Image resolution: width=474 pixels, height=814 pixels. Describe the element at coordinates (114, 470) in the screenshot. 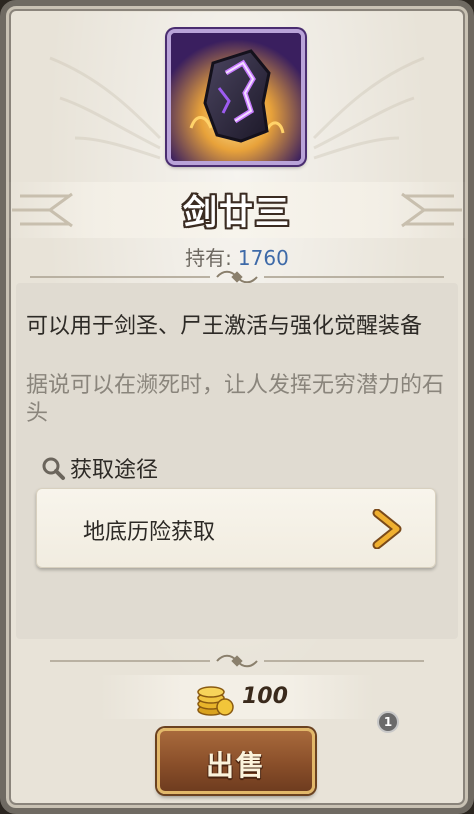

I see `sources-header-label: 获取途径` at that location.